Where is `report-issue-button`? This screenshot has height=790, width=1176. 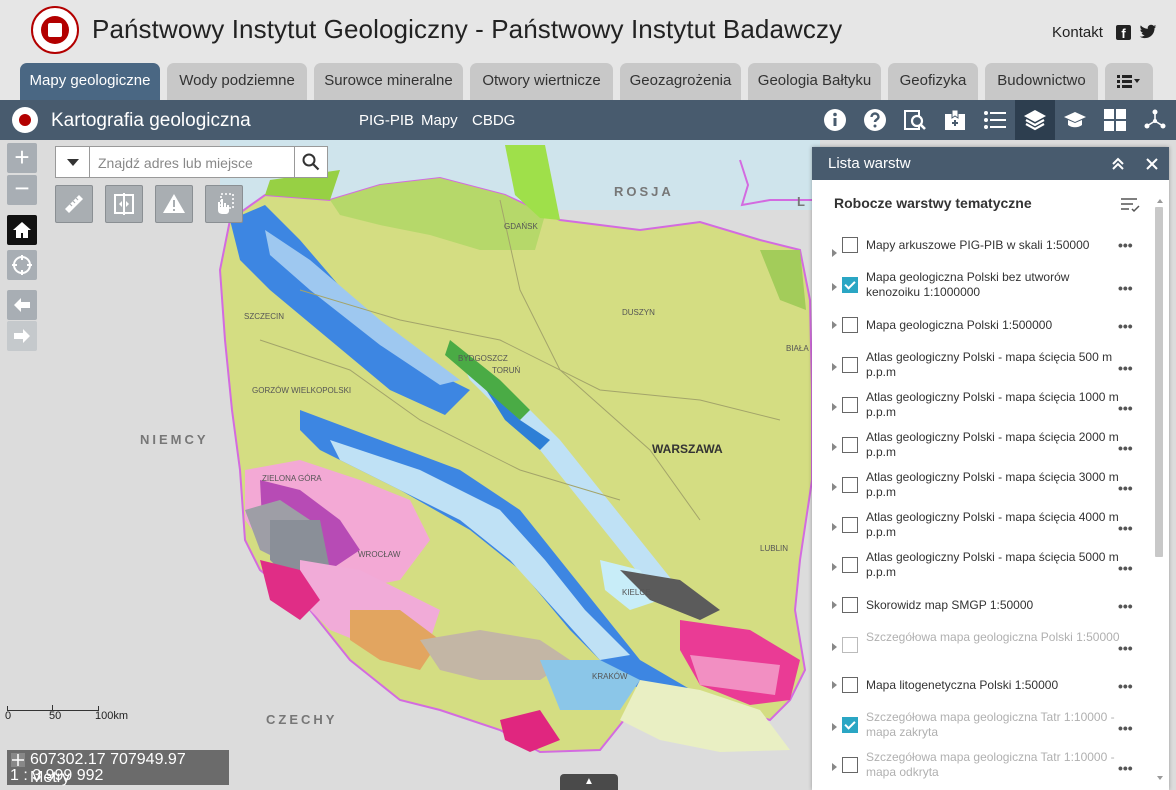 report-issue-button is located at coordinates (174, 204).